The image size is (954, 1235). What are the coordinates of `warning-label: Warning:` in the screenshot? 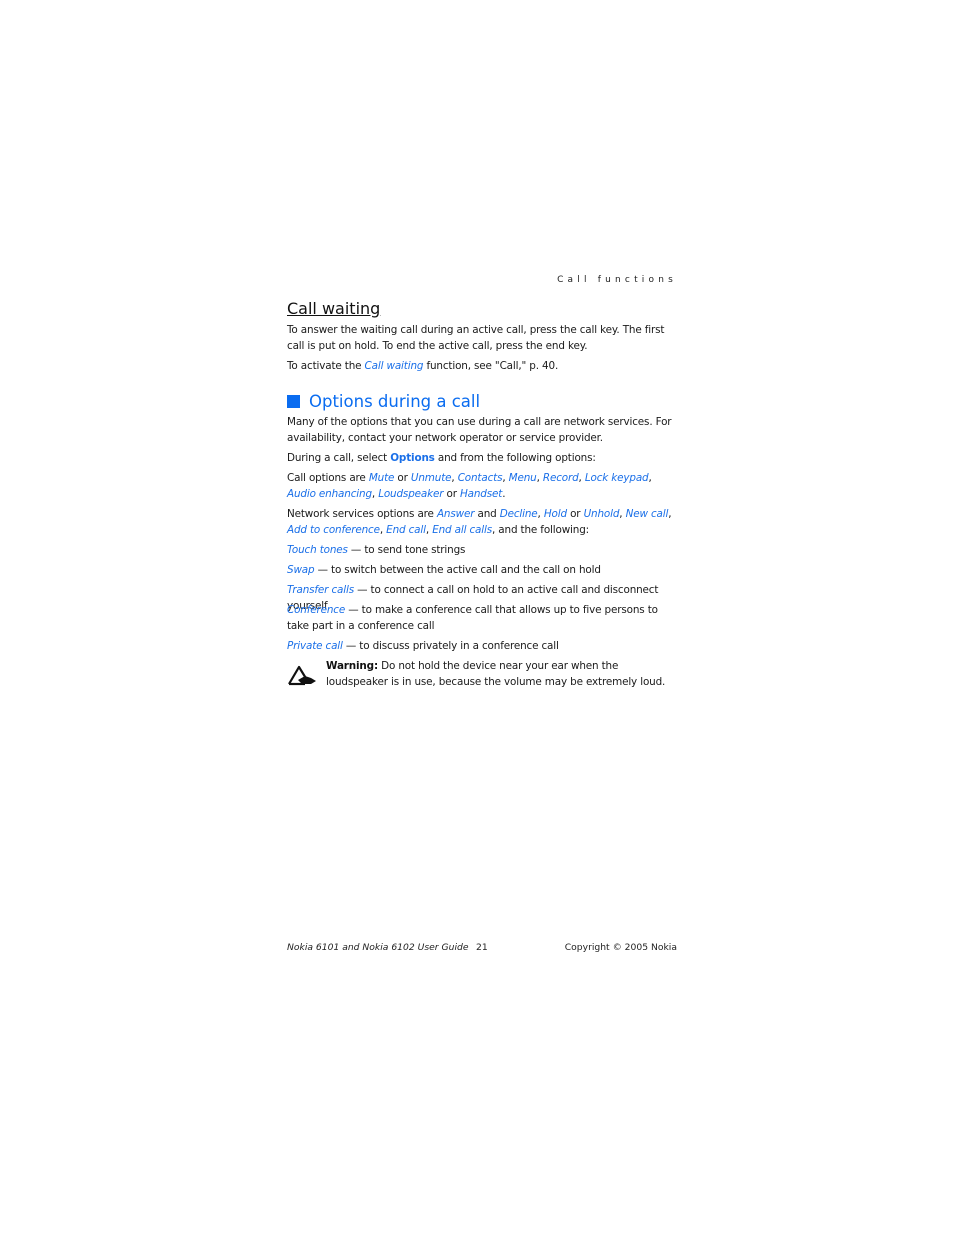 It's located at (352, 666).